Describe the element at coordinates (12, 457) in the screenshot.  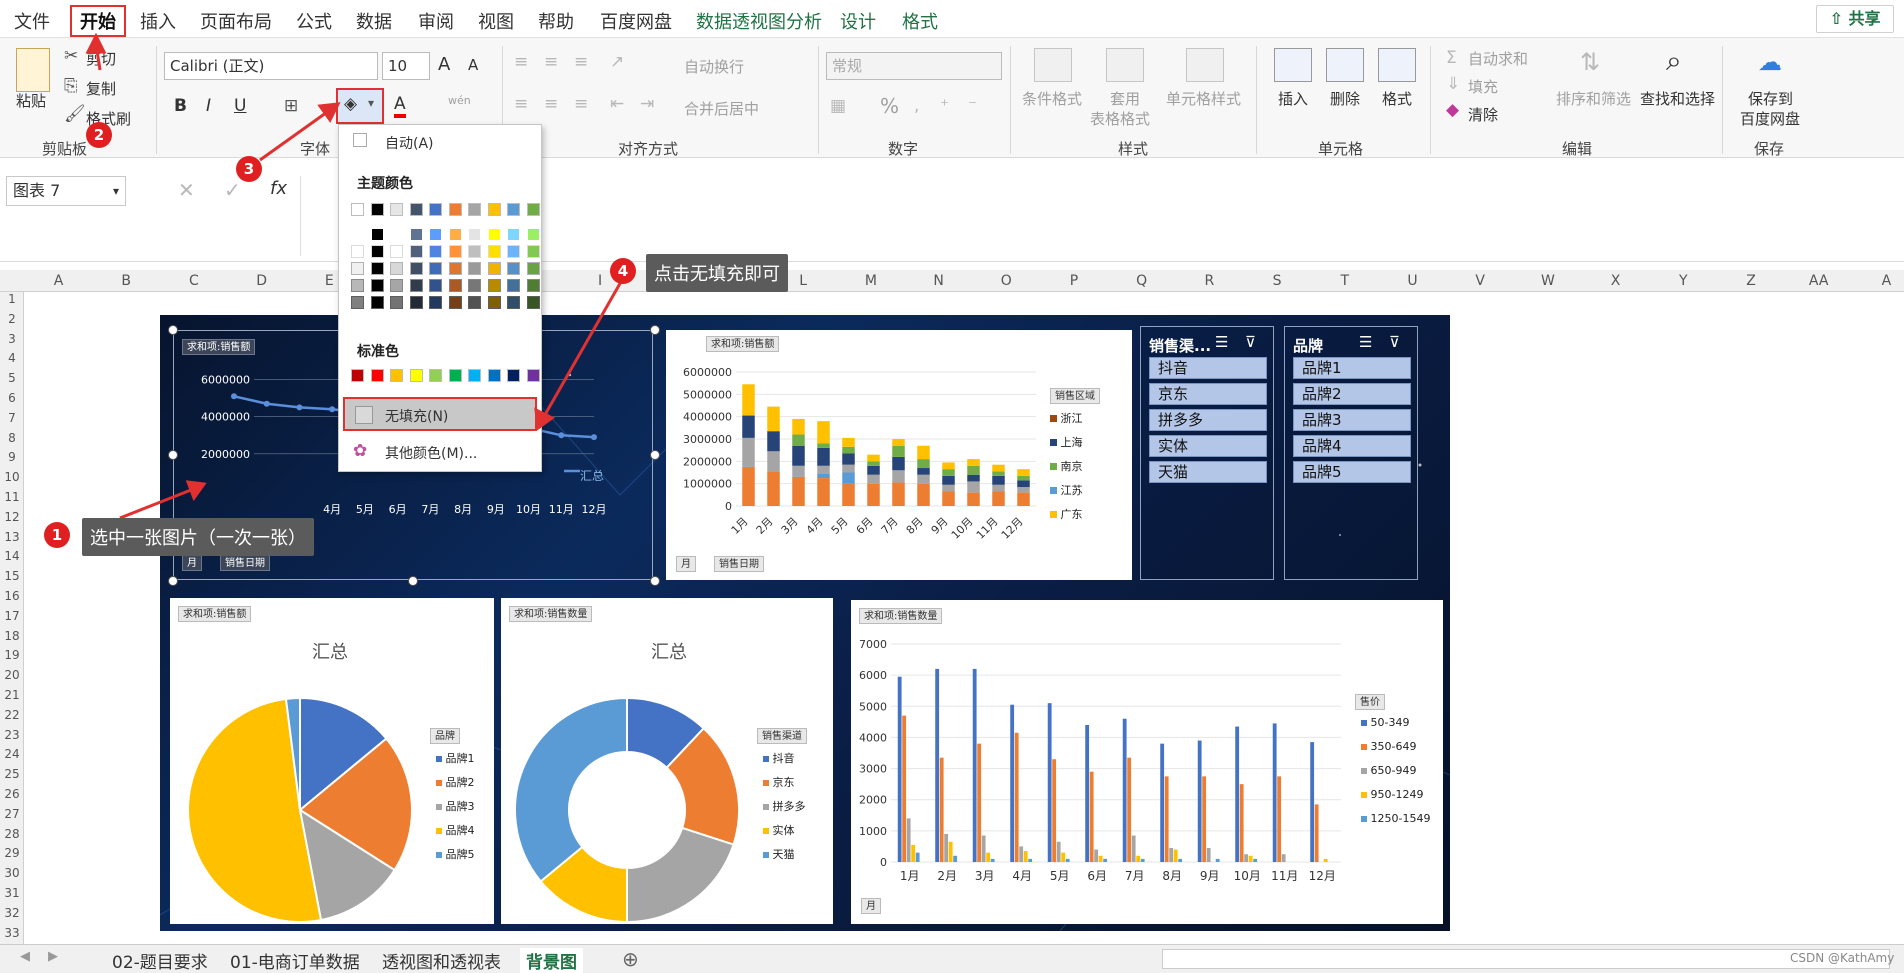
I see `row-header-cell: 9` at that location.